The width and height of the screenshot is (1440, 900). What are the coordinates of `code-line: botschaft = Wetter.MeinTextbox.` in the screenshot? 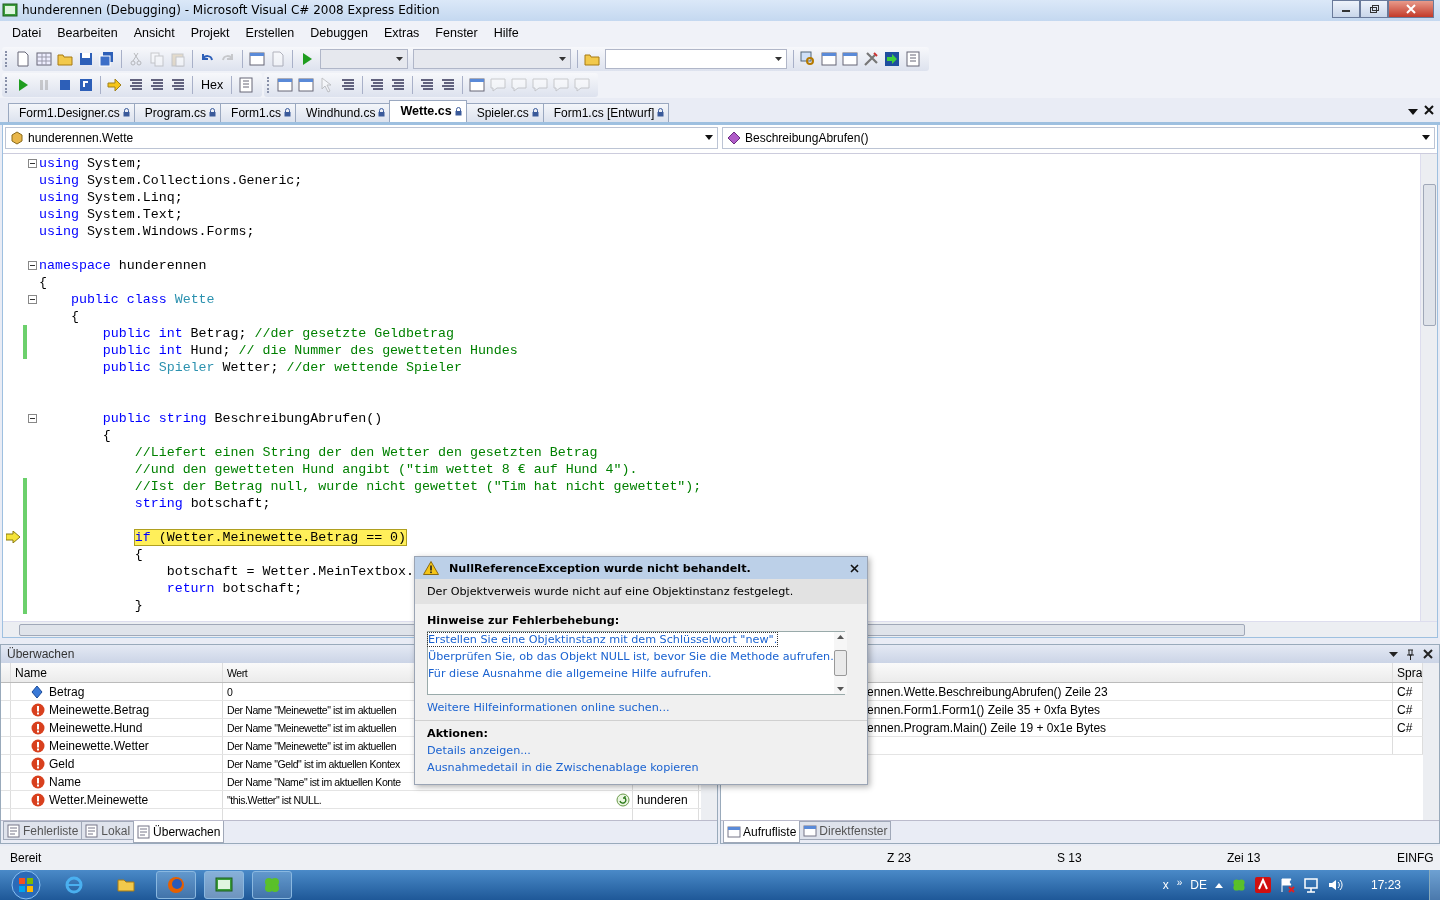 It's located at (290, 571).